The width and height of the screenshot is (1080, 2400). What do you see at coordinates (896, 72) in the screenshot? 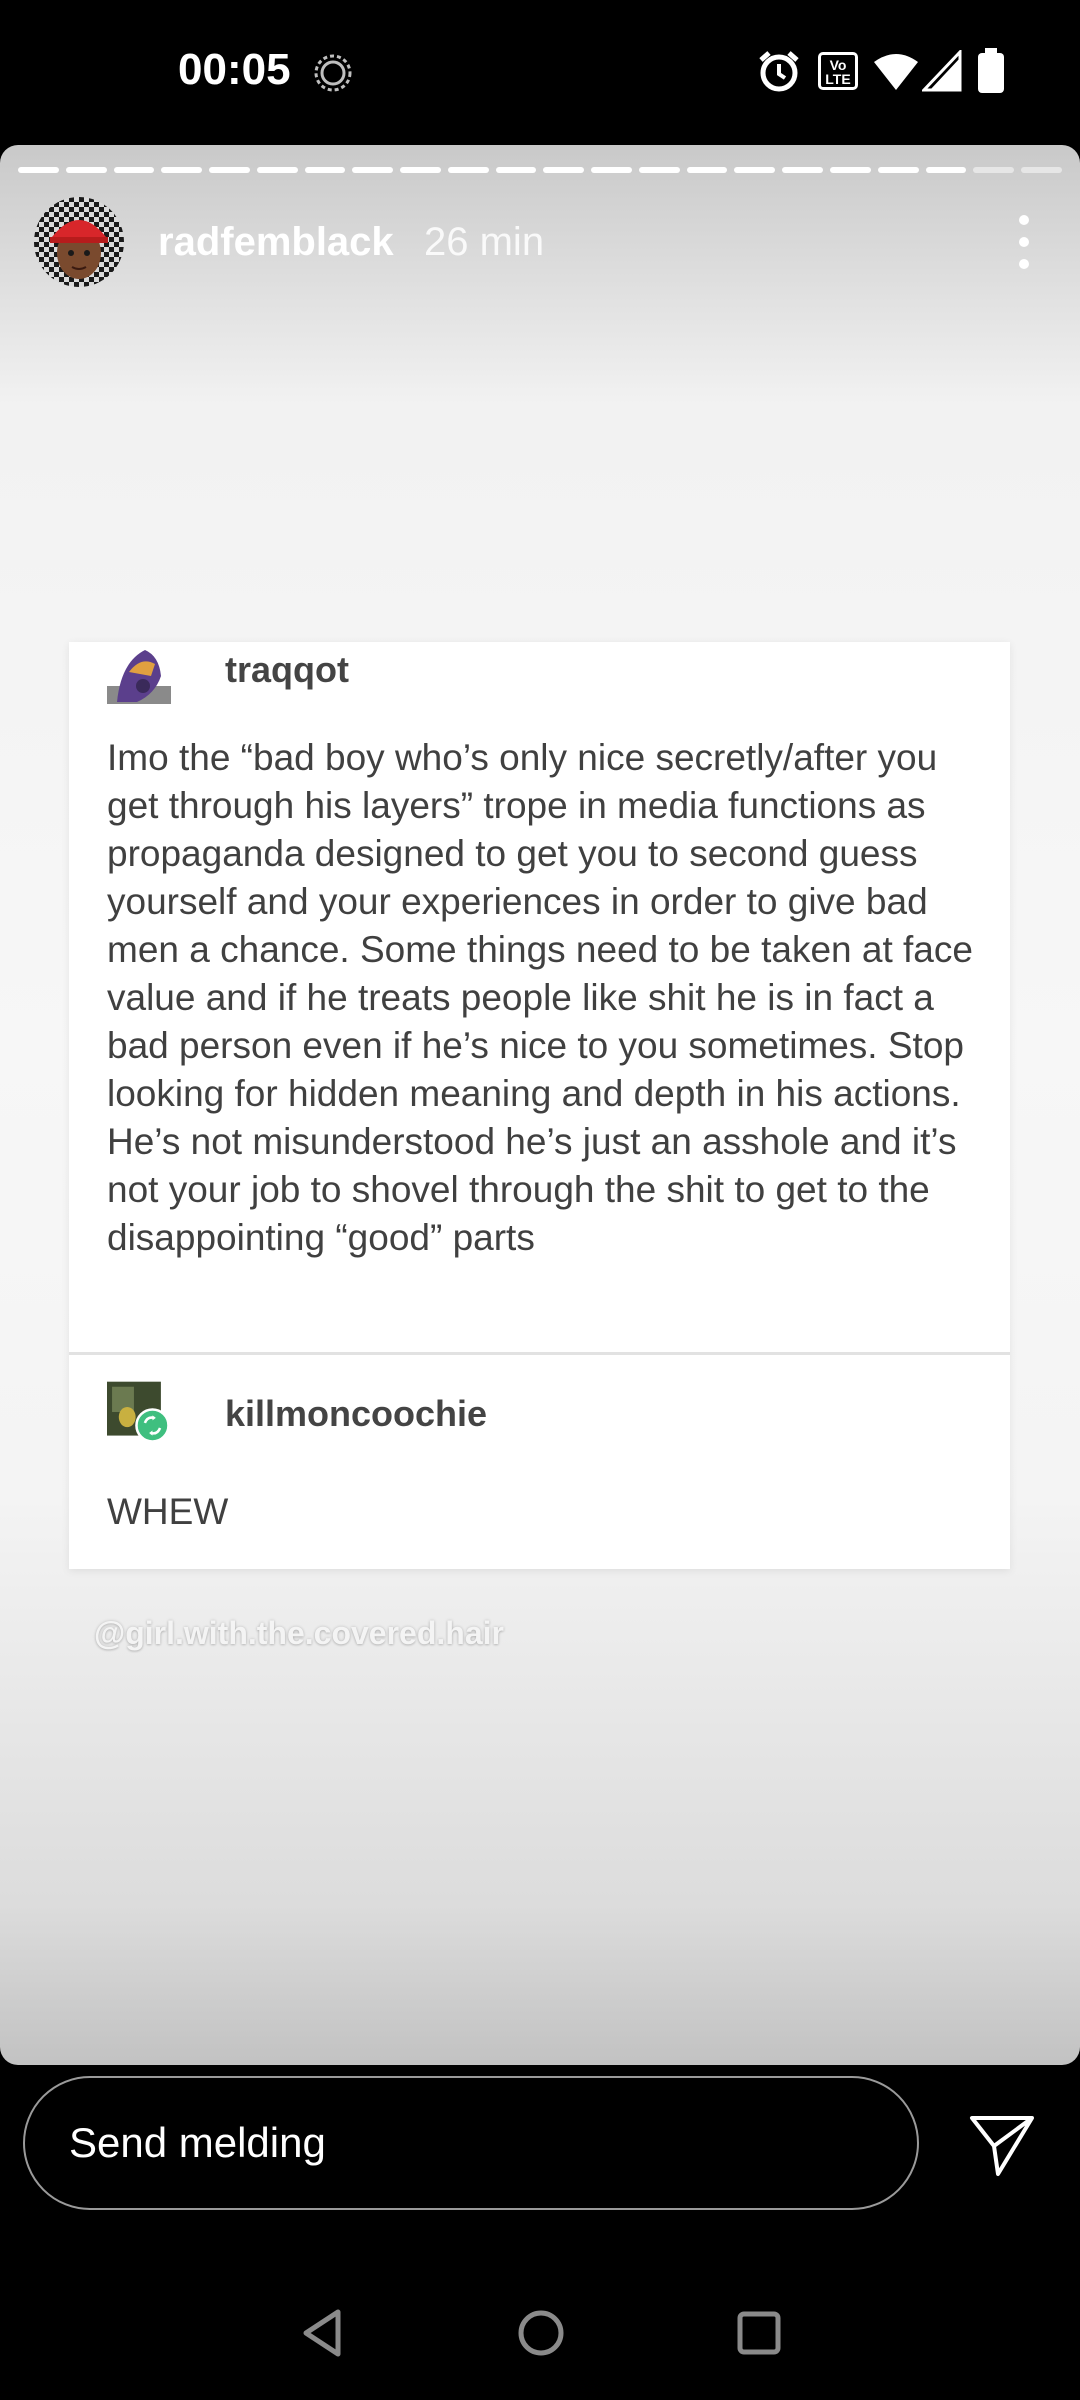
I see `wifi-icon` at bounding box center [896, 72].